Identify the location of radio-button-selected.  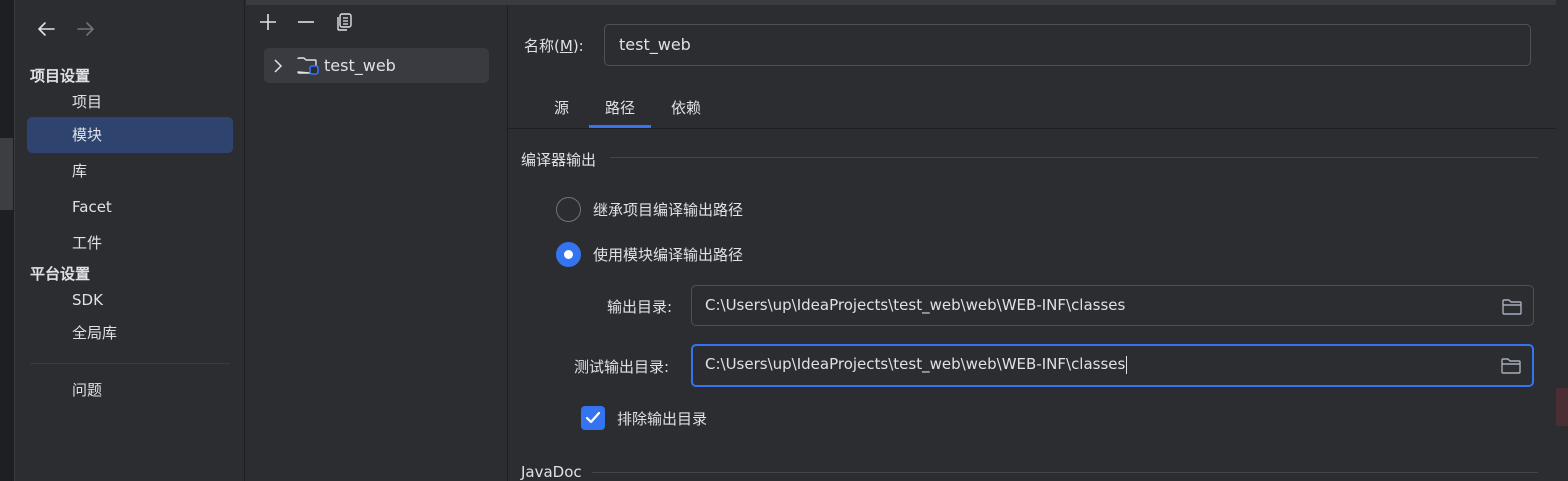
(568, 254).